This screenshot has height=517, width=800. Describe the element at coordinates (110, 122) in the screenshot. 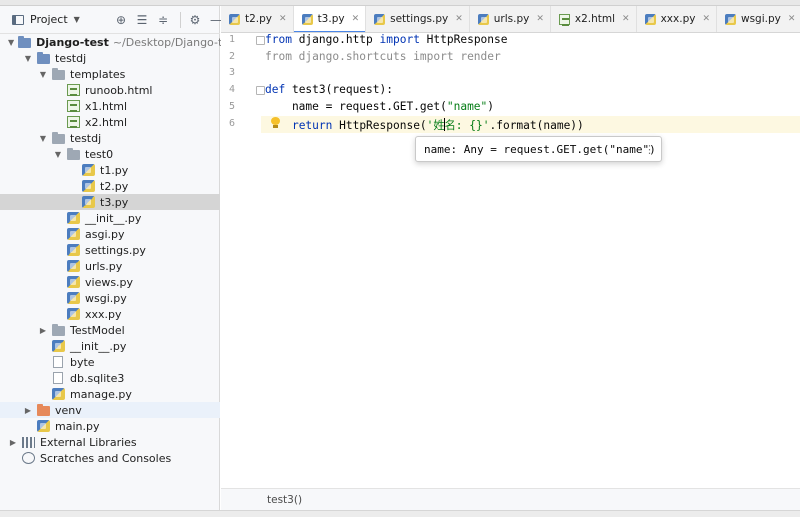

I see `tree-item: ▶x2.html` at that location.